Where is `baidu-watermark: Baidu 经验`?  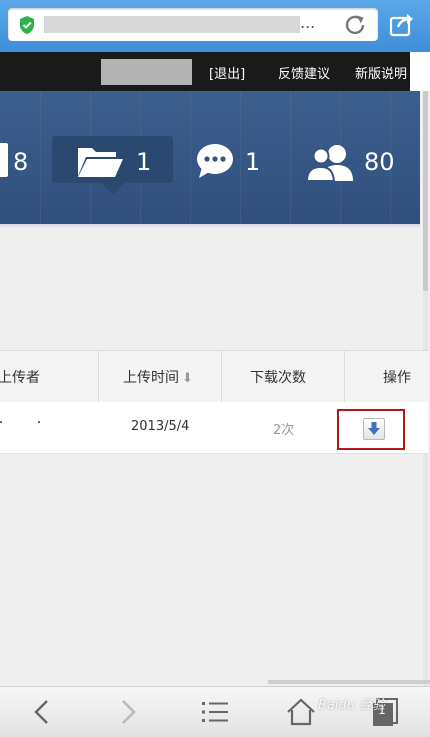
baidu-watermark: Baidu 经验 is located at coordinates (352, 705).